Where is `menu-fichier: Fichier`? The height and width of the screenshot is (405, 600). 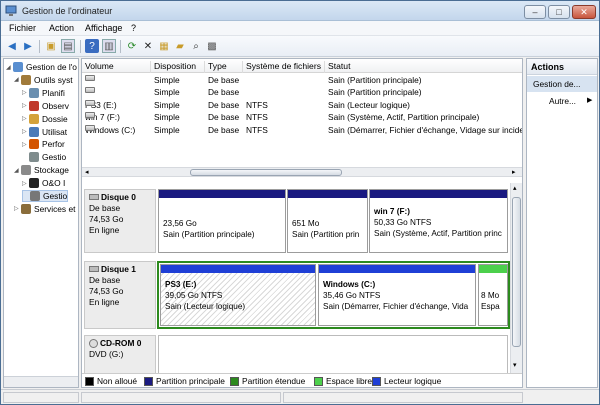 menu-fichier: Fichier is located at coordinates (22, 28).